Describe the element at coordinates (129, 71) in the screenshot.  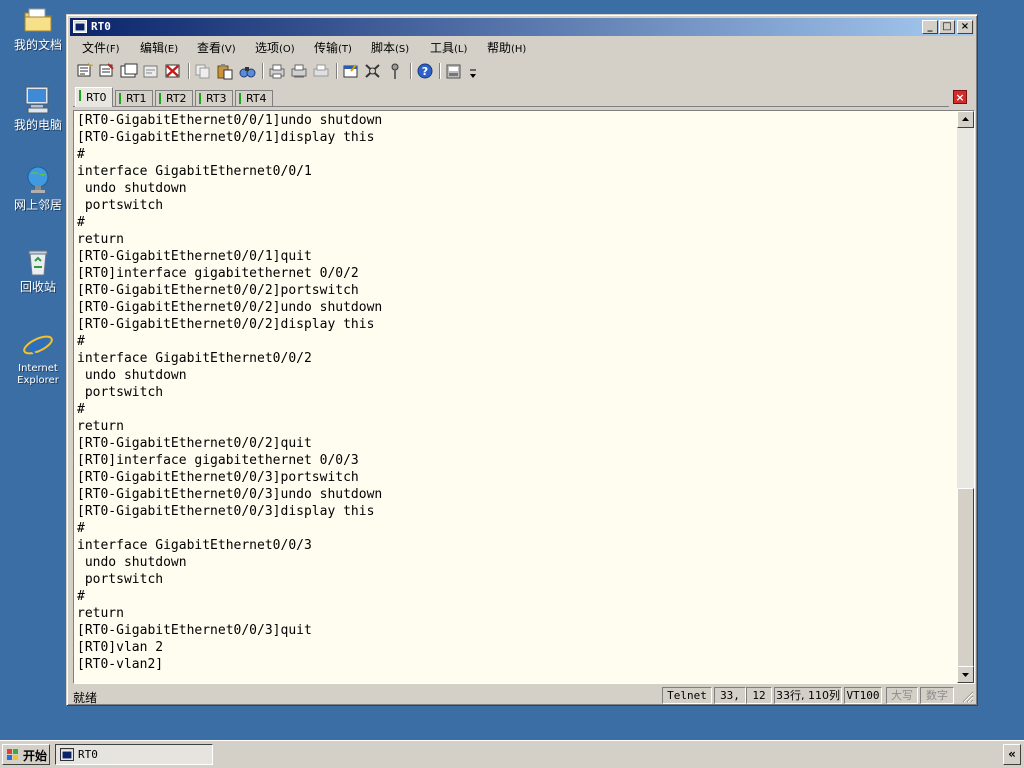
I see `open-icon` at that location.